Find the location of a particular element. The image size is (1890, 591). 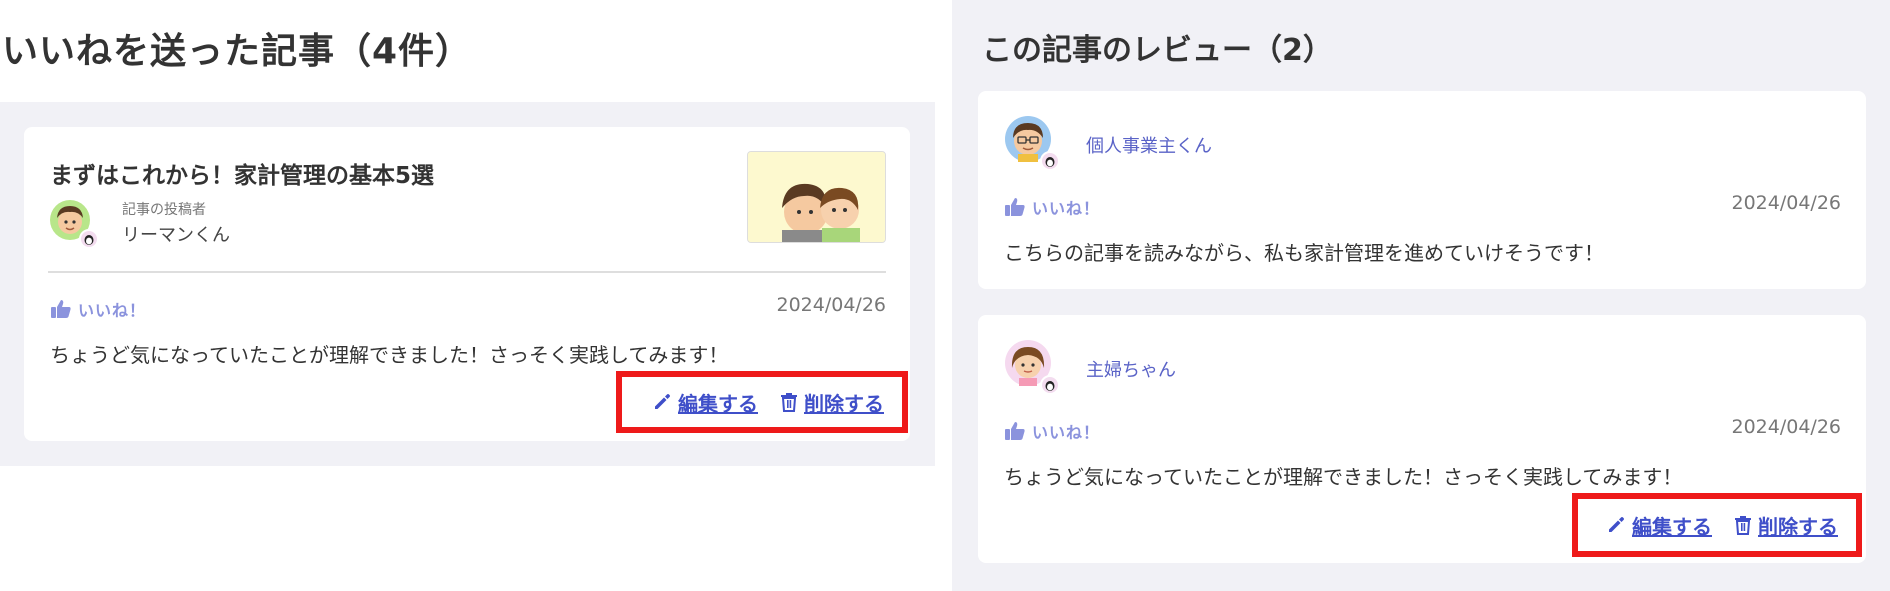

reviewer-name: 主婦ちゃん is located at coordinates (1131, 369).